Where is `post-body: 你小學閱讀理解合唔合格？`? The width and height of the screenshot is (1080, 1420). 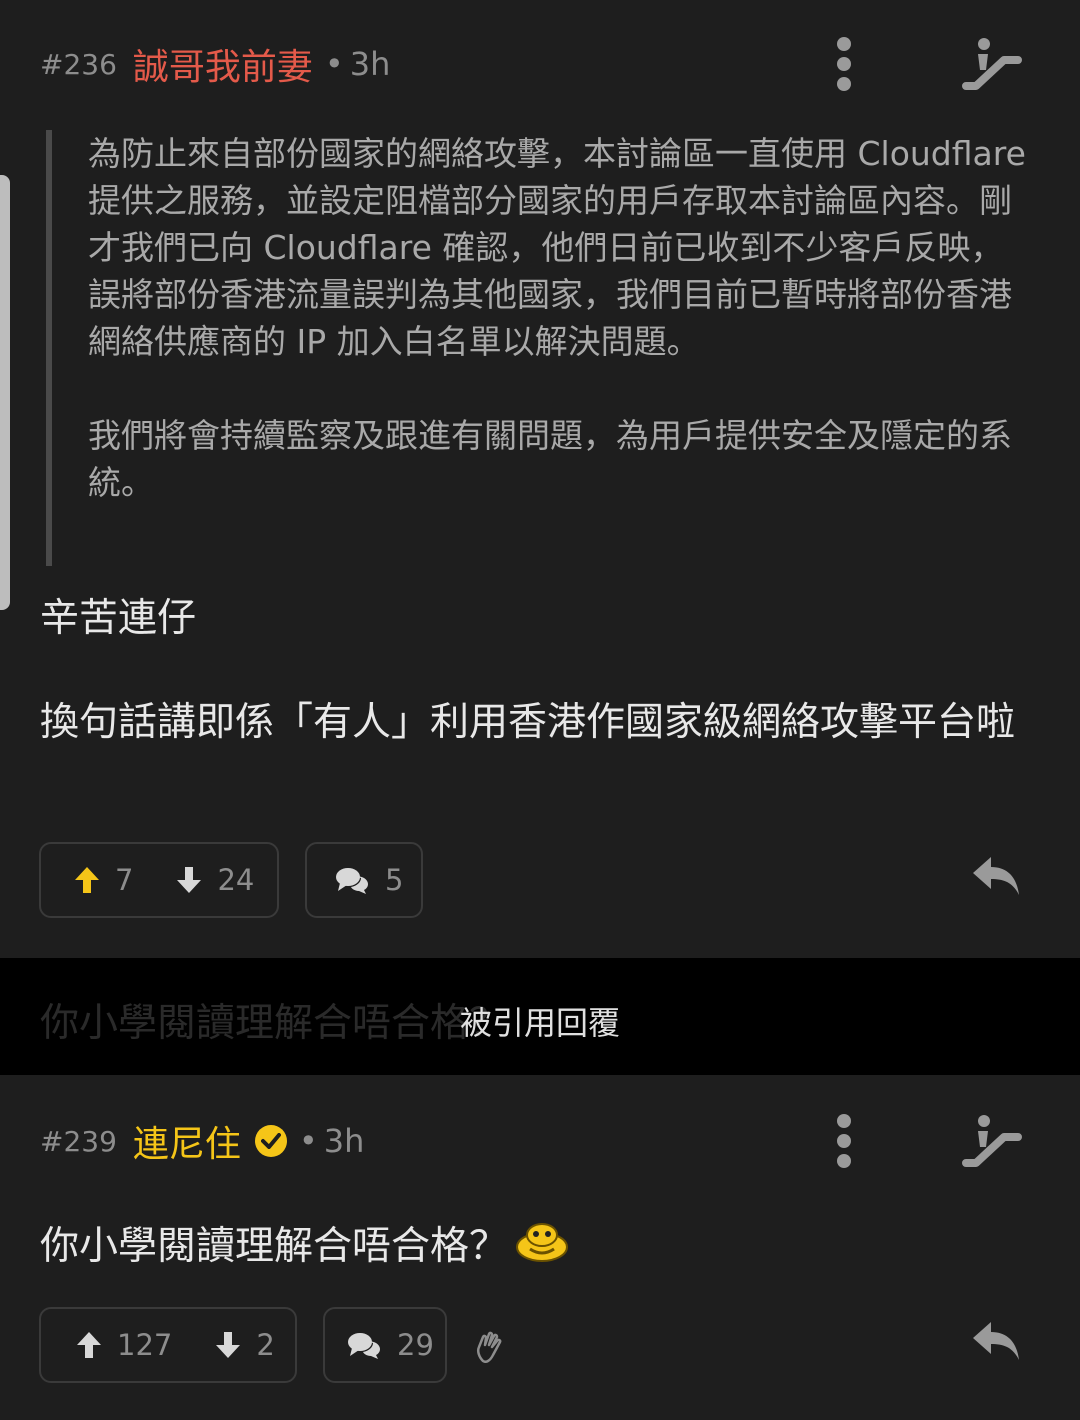 post-body: 你小學閱讀理解合唔合格？ is located at coordinates (305, 1243).